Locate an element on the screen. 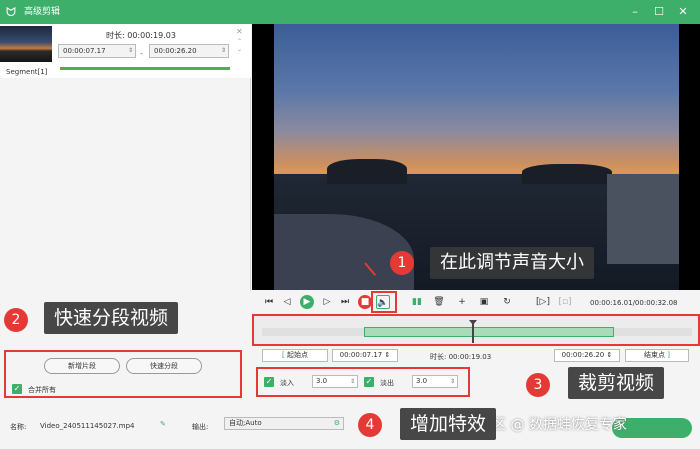 The width and height of the screenshot is (700, 449). edit-name-icon: ✎ is located at coordinates (163, 424).